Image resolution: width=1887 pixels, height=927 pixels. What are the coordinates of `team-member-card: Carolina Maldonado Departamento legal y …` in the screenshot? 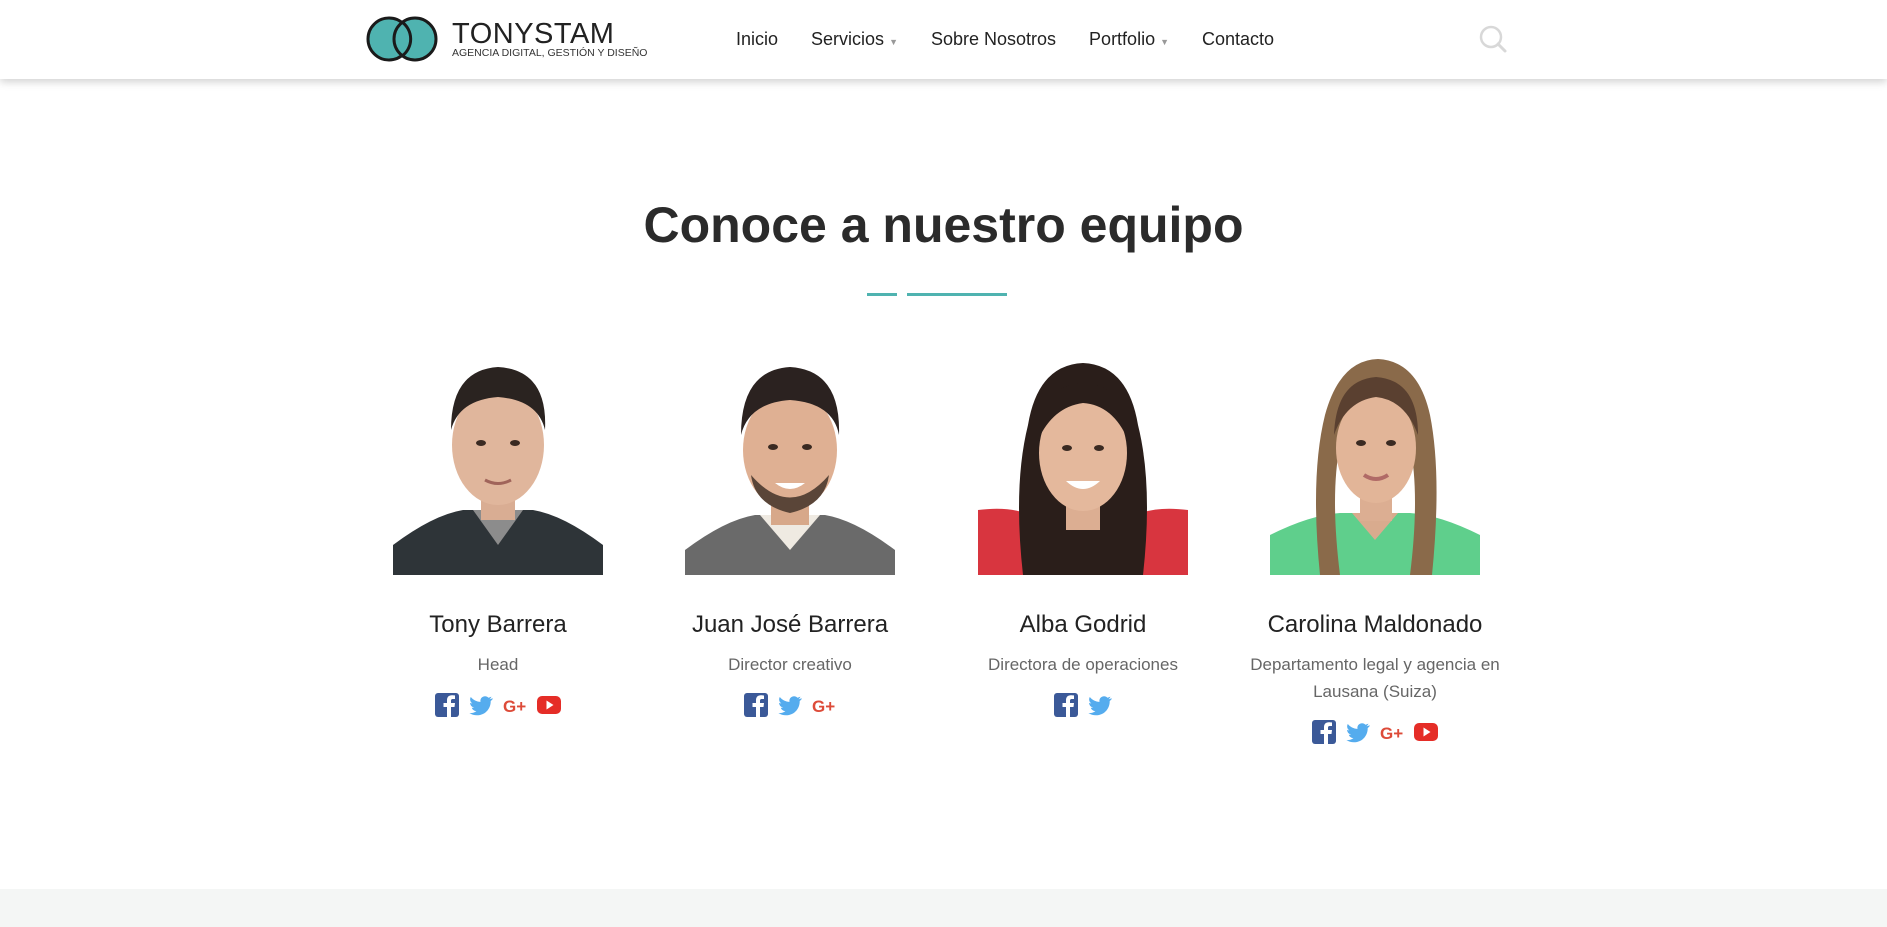 It's located at (1375, 545).